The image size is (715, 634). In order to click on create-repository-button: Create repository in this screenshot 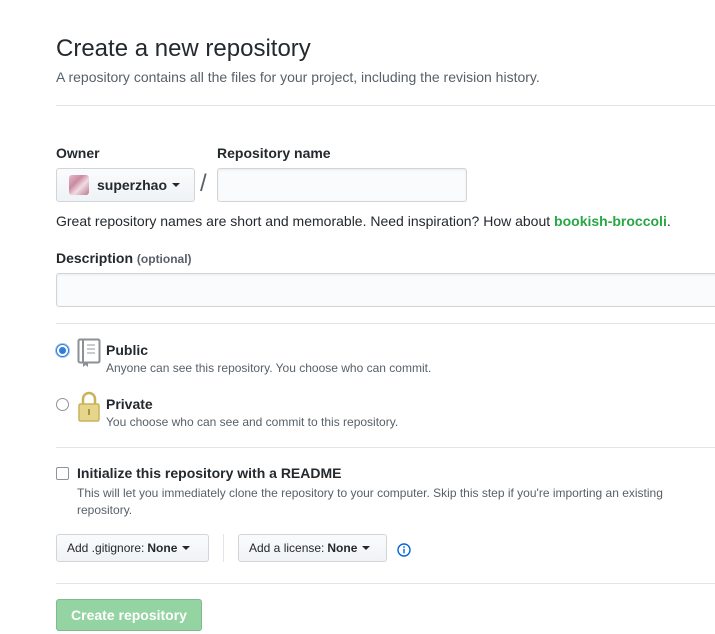, I will do `click(129, 615)`.